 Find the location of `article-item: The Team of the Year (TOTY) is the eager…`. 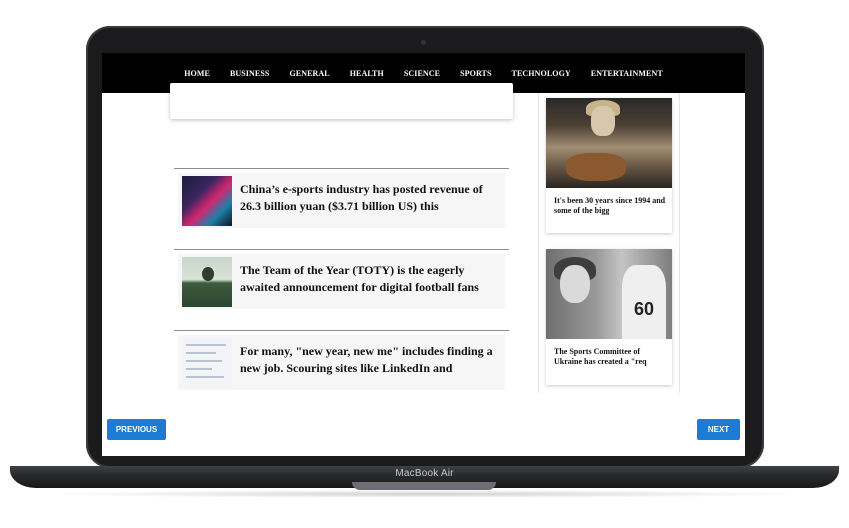

article-item: The Team of the Year (TOTY) is the eager… is located at coordinates (341, 279).